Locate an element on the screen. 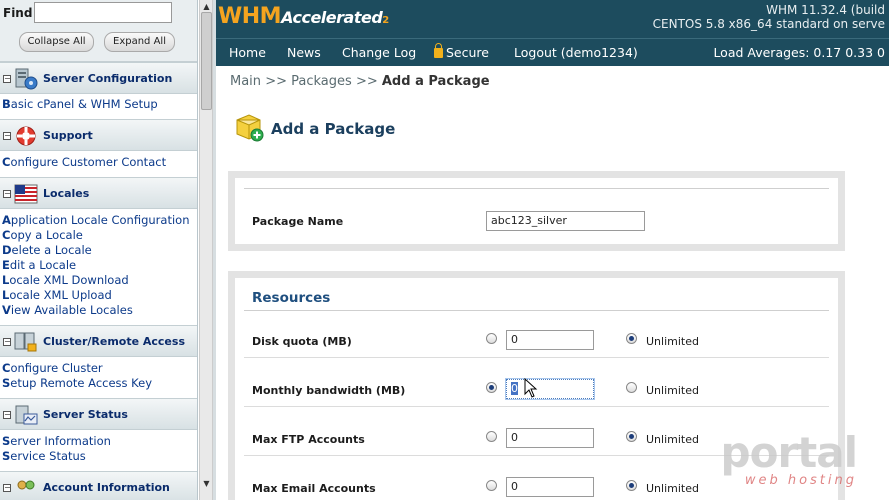  nav-secure: Secure is located at coordinates (461, 51).